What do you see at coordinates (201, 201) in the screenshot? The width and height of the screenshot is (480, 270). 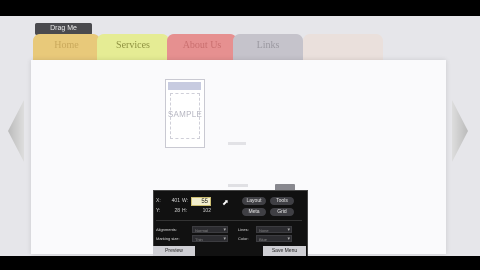 I see `width-input: 55` at bounding box center [201, 201].